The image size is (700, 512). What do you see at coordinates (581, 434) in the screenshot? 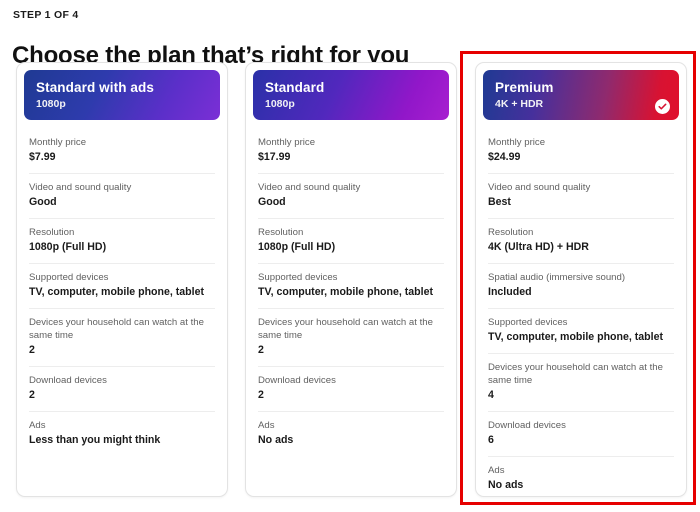
I see `plan-feature-row: Download devices 6` at bounding box center [581, 434].